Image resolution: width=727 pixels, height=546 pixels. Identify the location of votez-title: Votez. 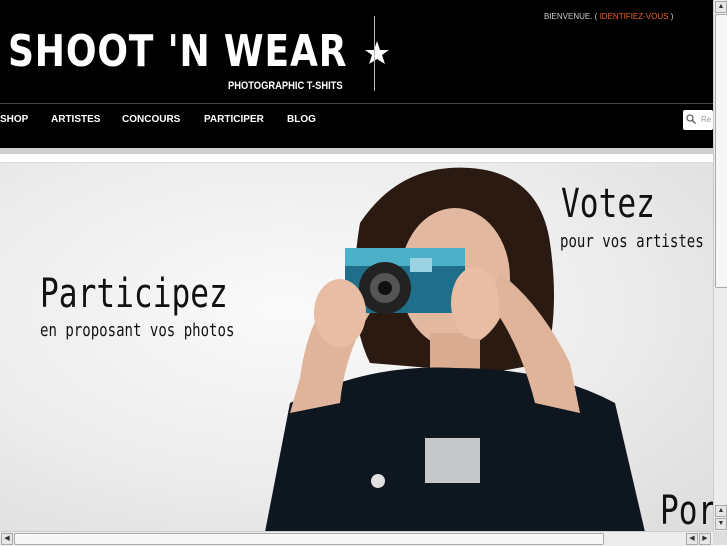
(608, 204).